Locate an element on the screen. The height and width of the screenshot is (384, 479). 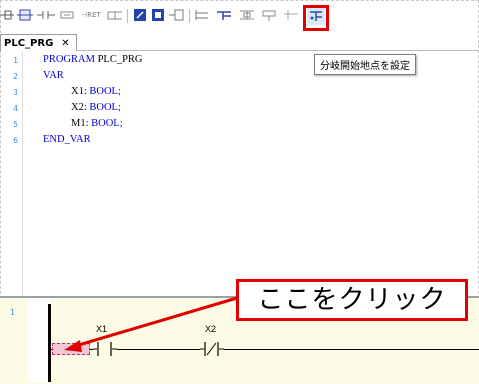
toolbar-highlight-box is located at coordinates (316, 18).